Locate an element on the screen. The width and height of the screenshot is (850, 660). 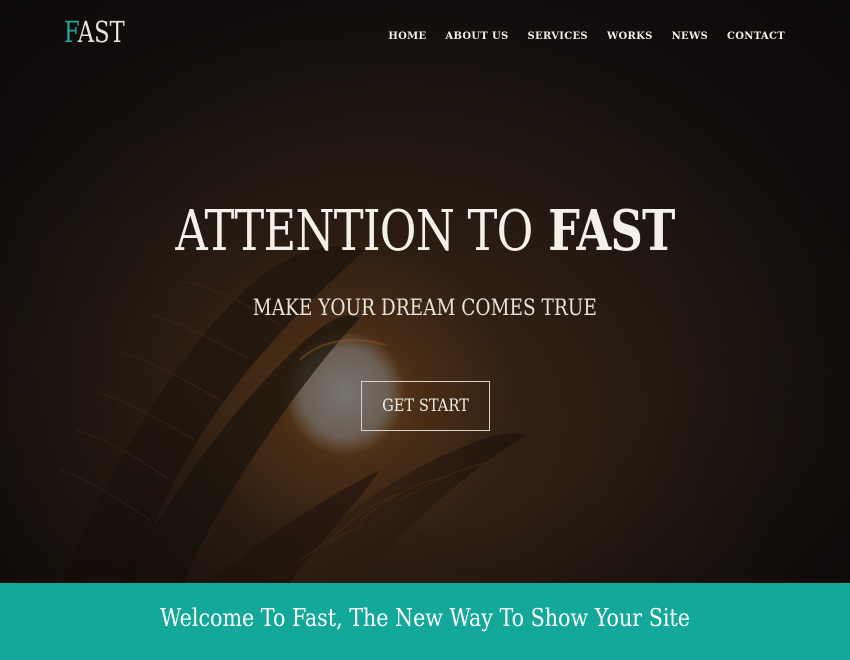
hero-subheadline: MAKE YOUR DREAM COMES TRUE is located at coordinates (425, 308).